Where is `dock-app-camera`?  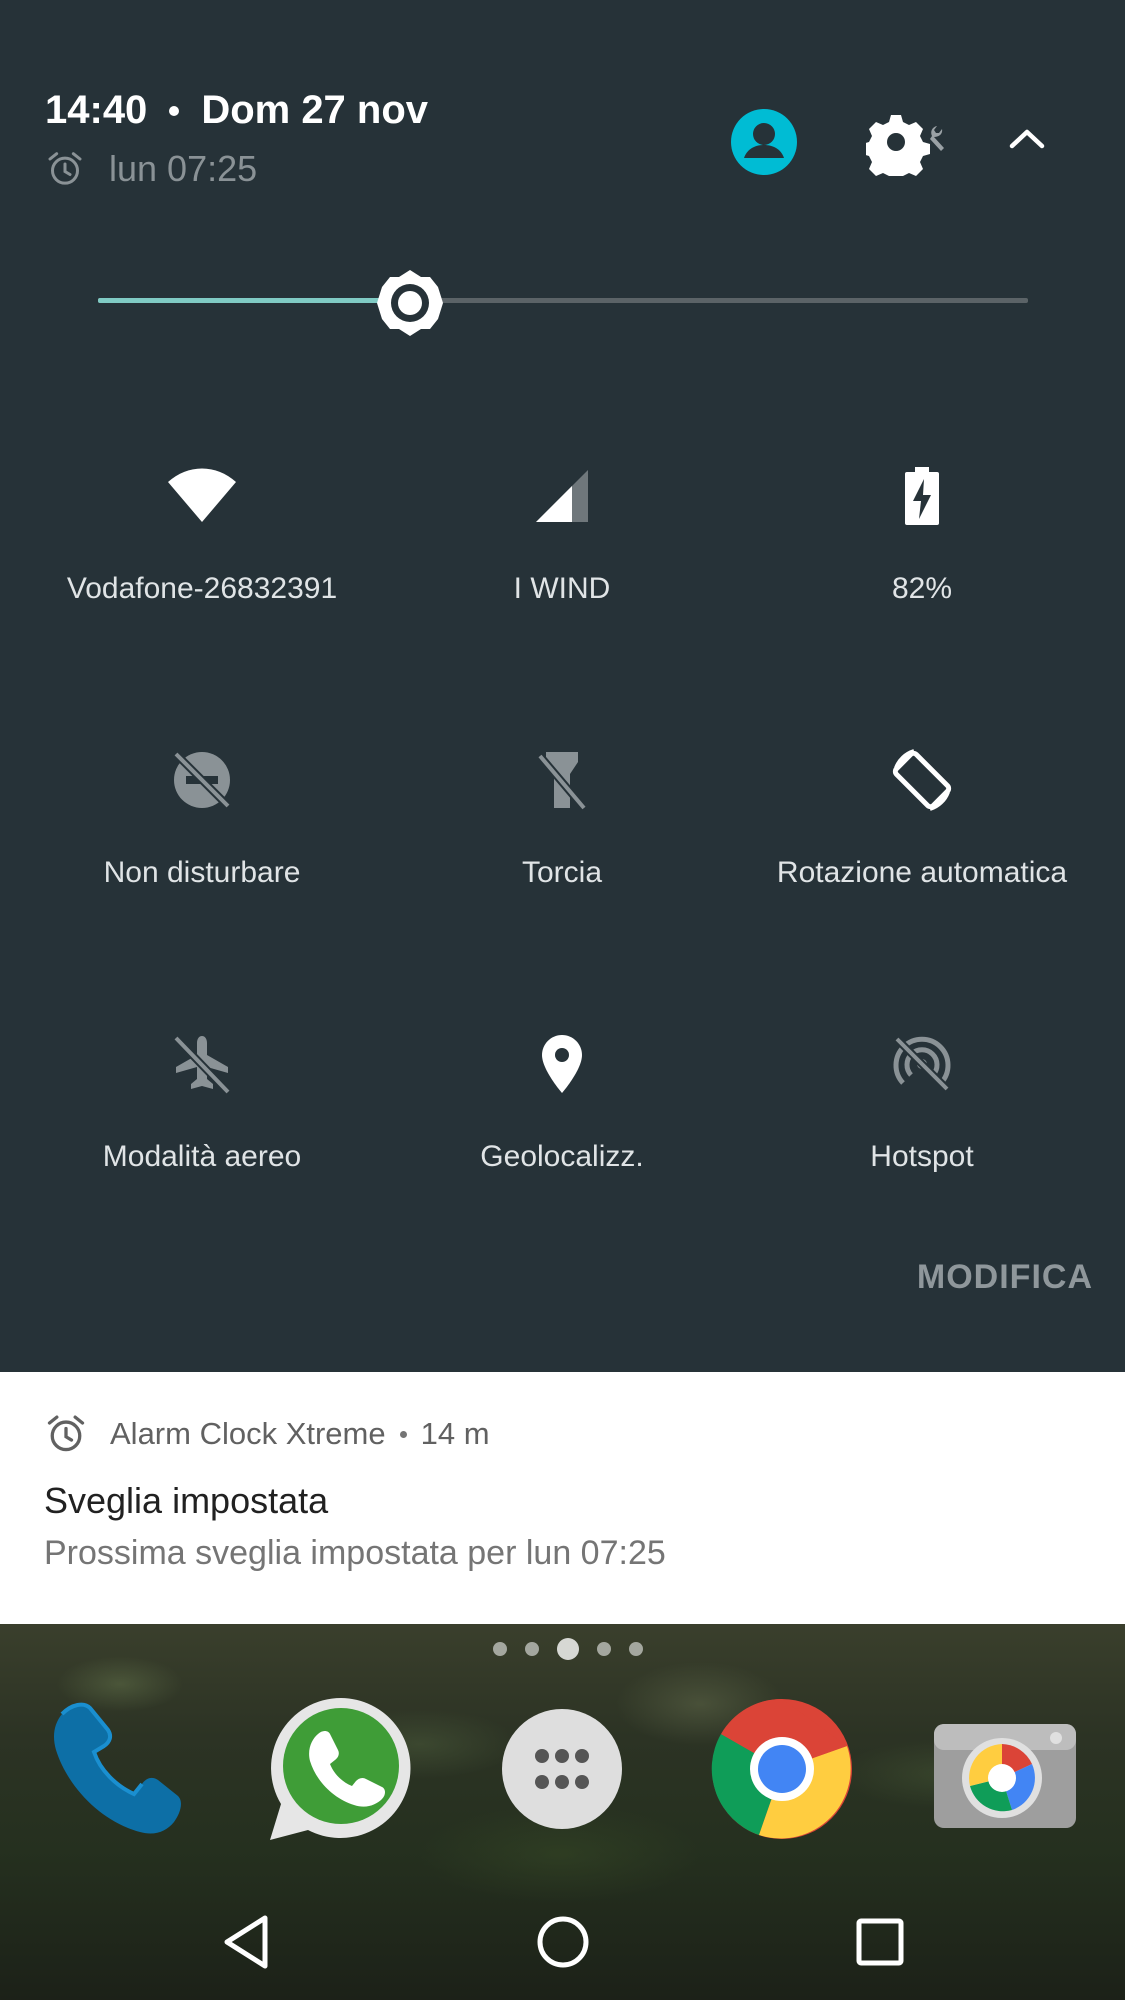 dock-app-camera is located at coordinates (1005, 1769).